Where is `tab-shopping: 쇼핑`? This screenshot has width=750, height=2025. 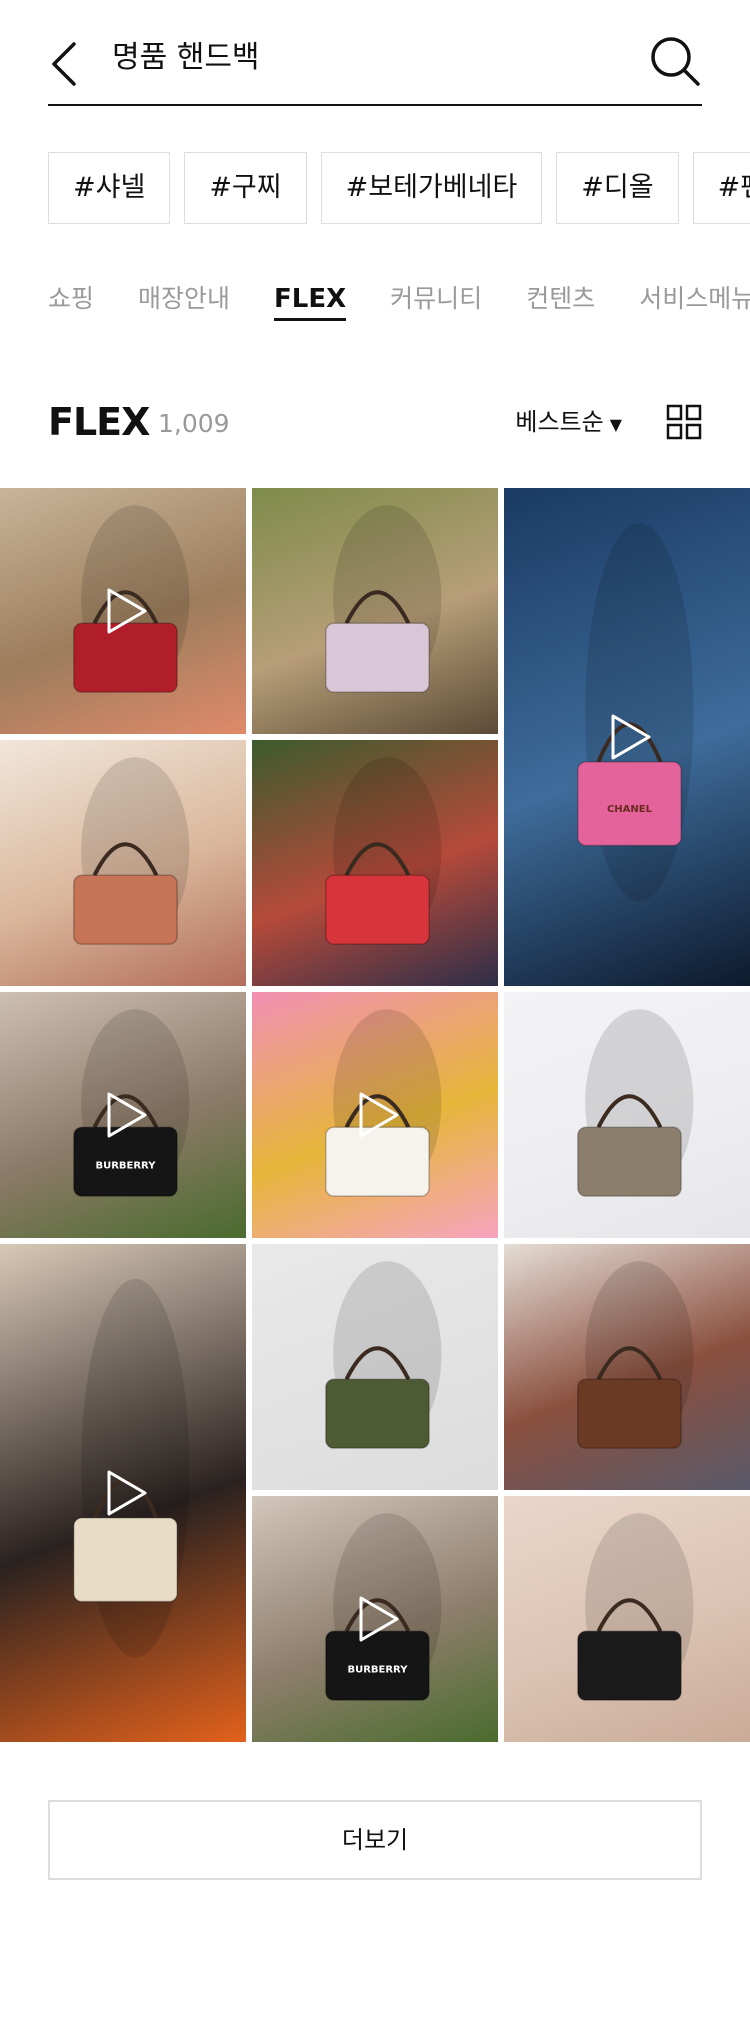 tab-shopping: 쇼핑 is located at coordinates (71, 299).